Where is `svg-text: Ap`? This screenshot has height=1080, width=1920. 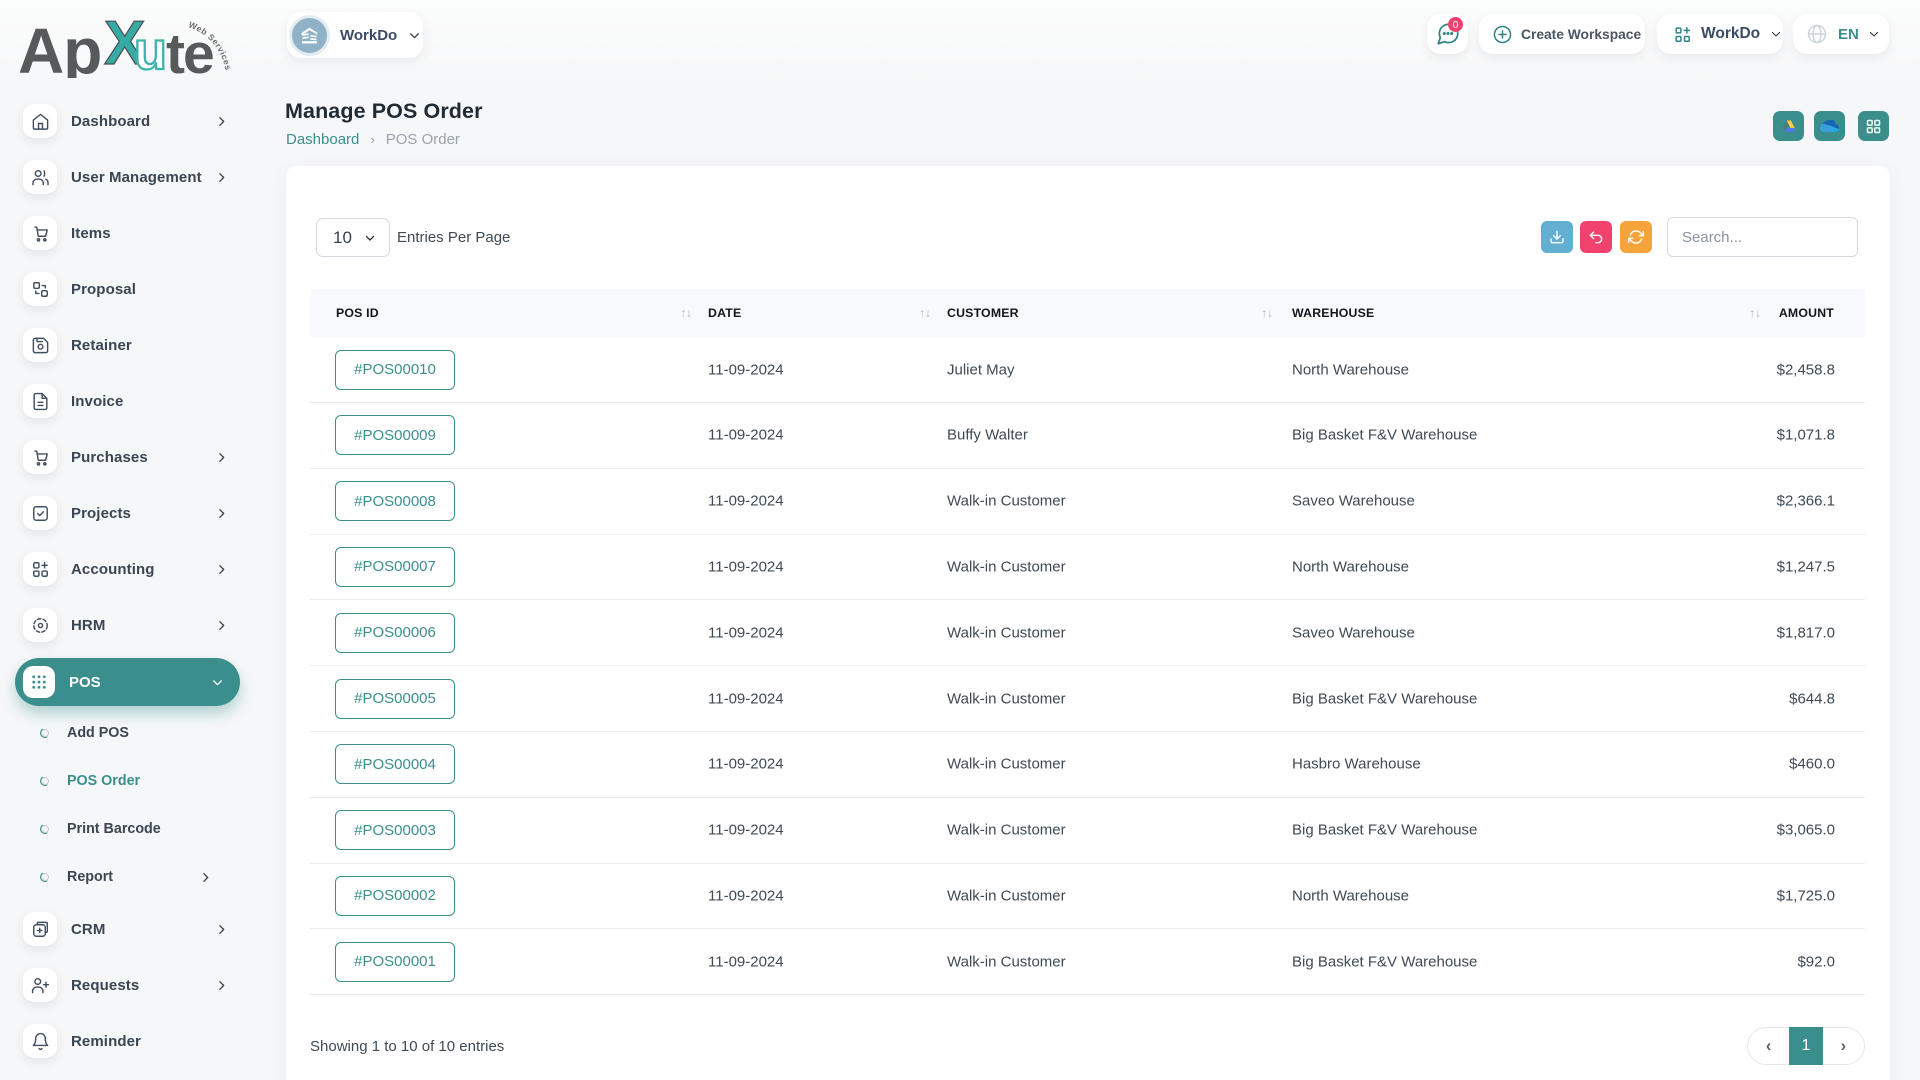
svg-text: Ap is located at coordinates (60, 46).